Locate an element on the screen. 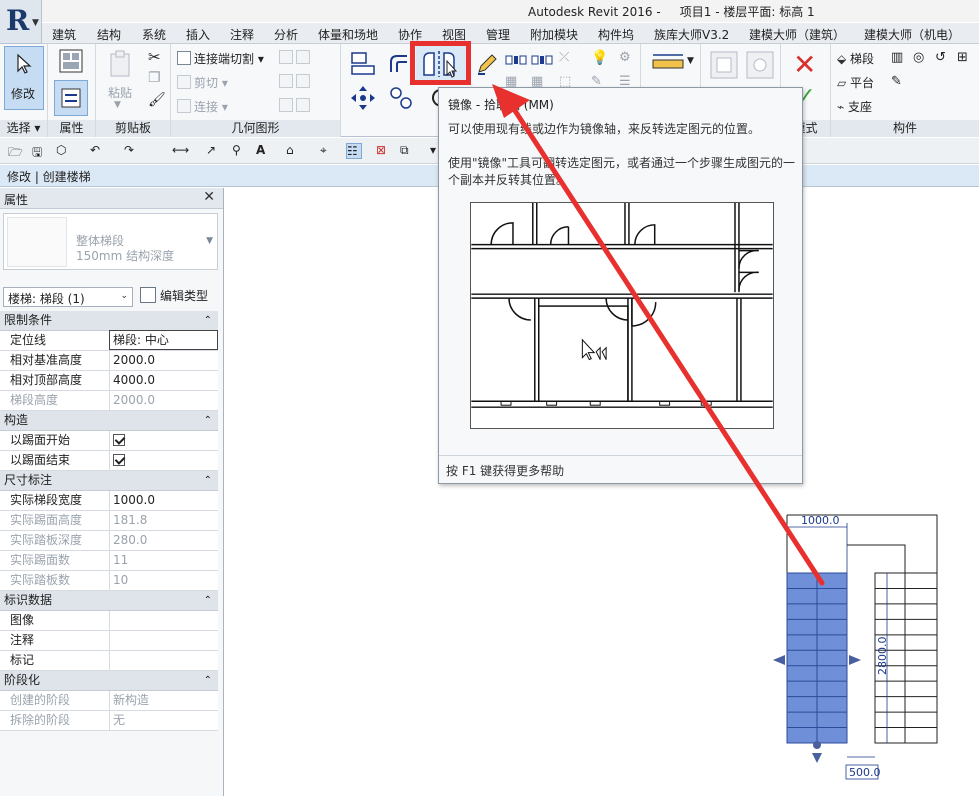 The image size is (979, 796). right-arrow-icon is located at coordinates (855, 660).